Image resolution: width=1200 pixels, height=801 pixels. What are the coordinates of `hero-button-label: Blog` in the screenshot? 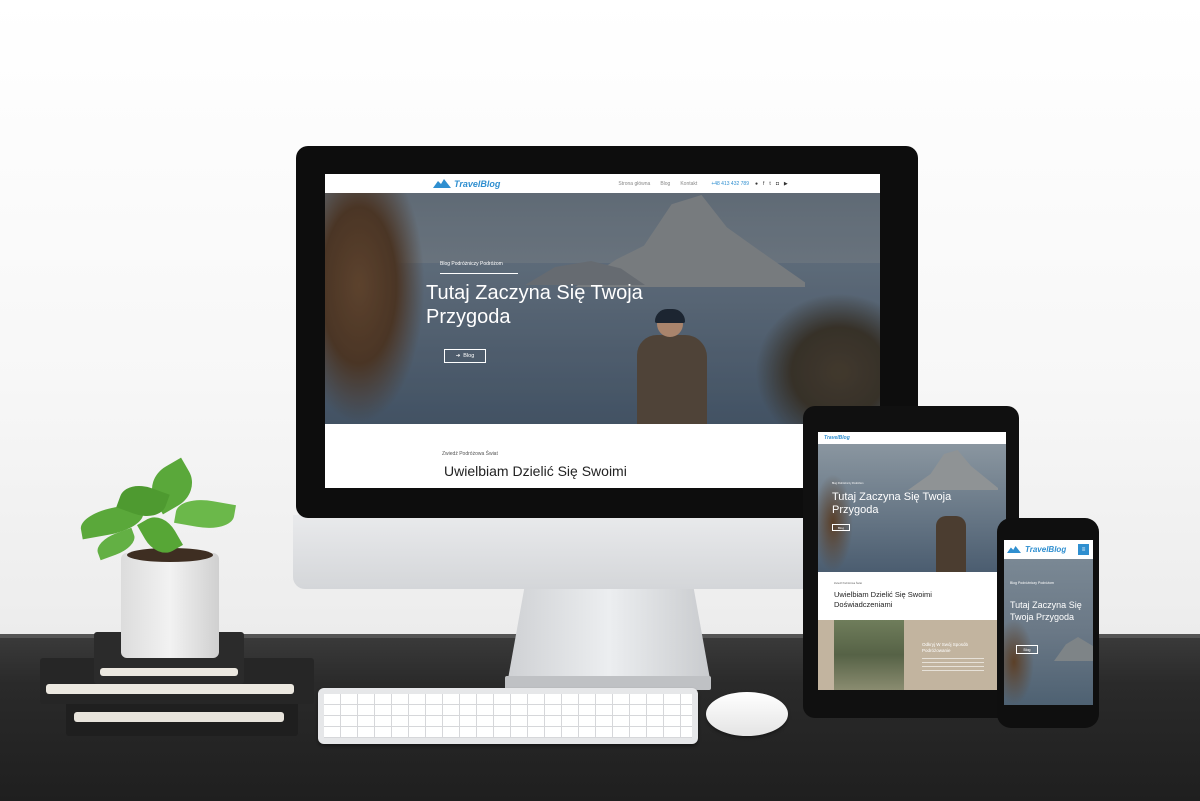 It's located at (469, 356).